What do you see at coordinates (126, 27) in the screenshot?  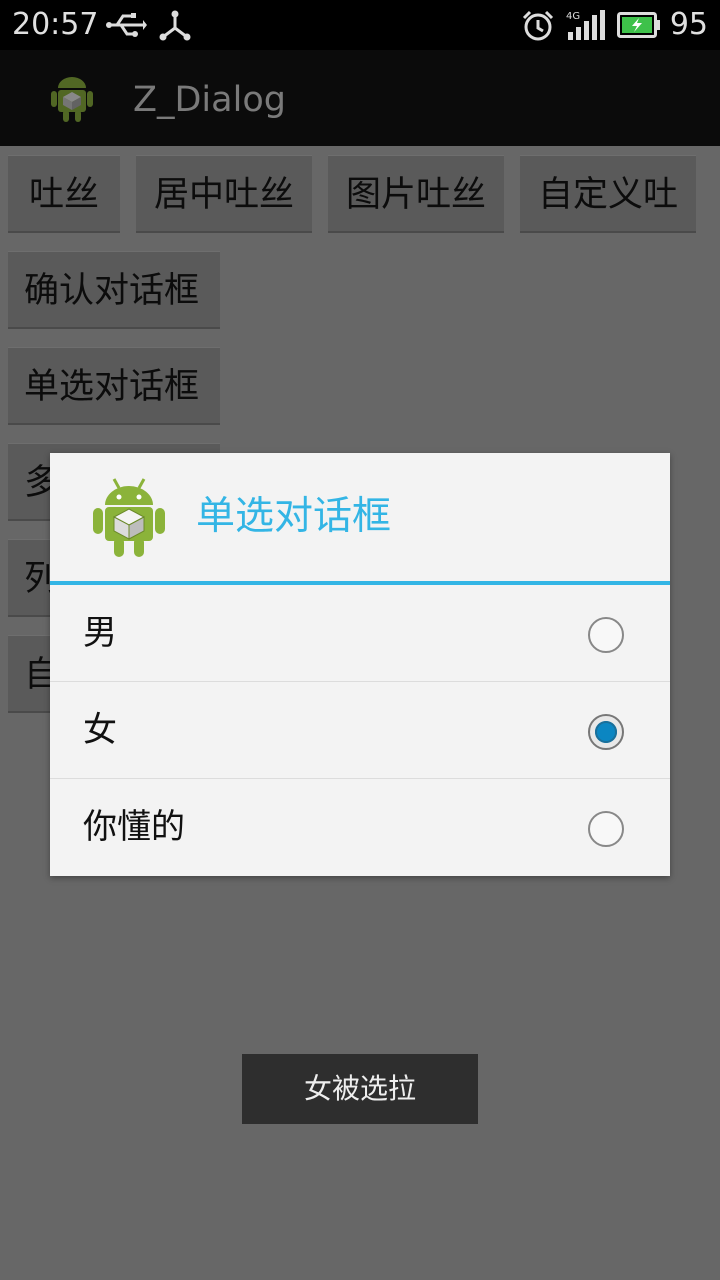 I see `usb-icon` at bounding box center [126, 27].